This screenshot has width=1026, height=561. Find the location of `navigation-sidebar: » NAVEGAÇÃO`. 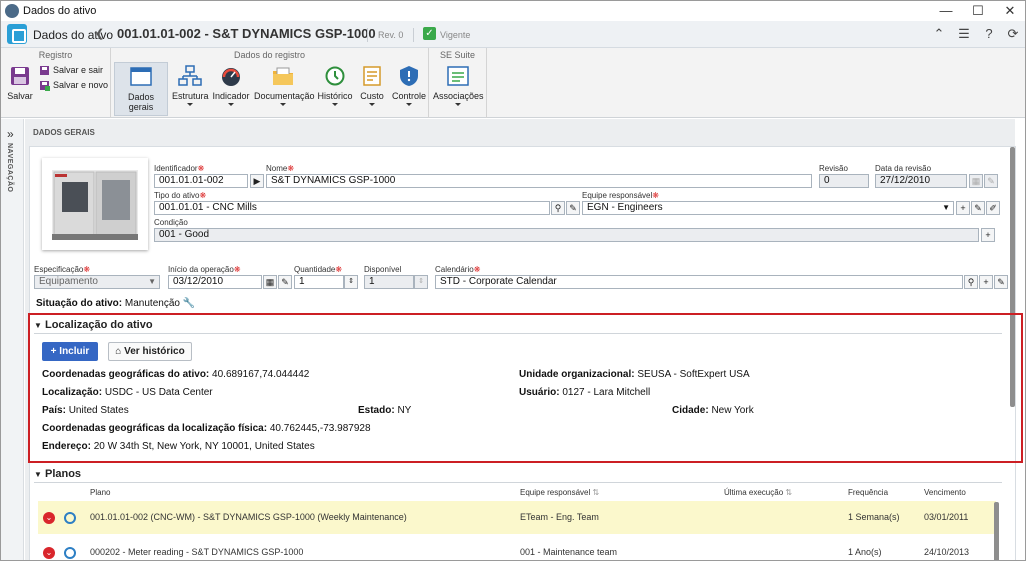

navigation-sidebar: » NAVEGAÇÃO is located at coordinates (12, 339).